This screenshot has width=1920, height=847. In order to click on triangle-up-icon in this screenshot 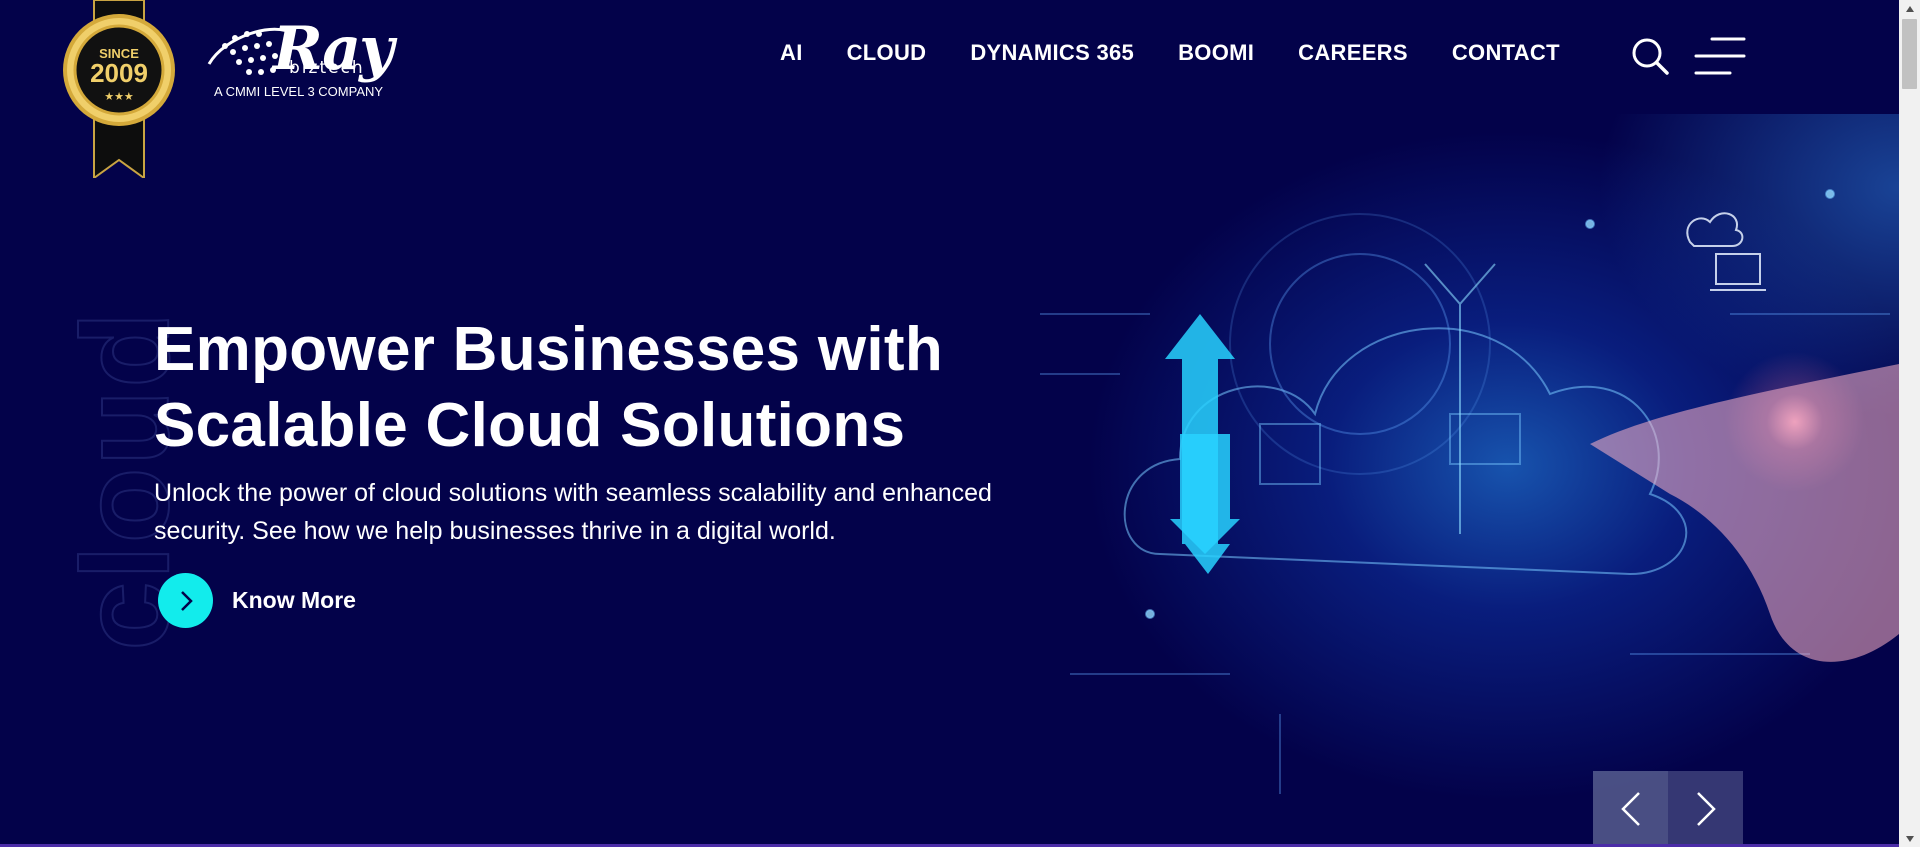, I will do `click(1909, 8)`.